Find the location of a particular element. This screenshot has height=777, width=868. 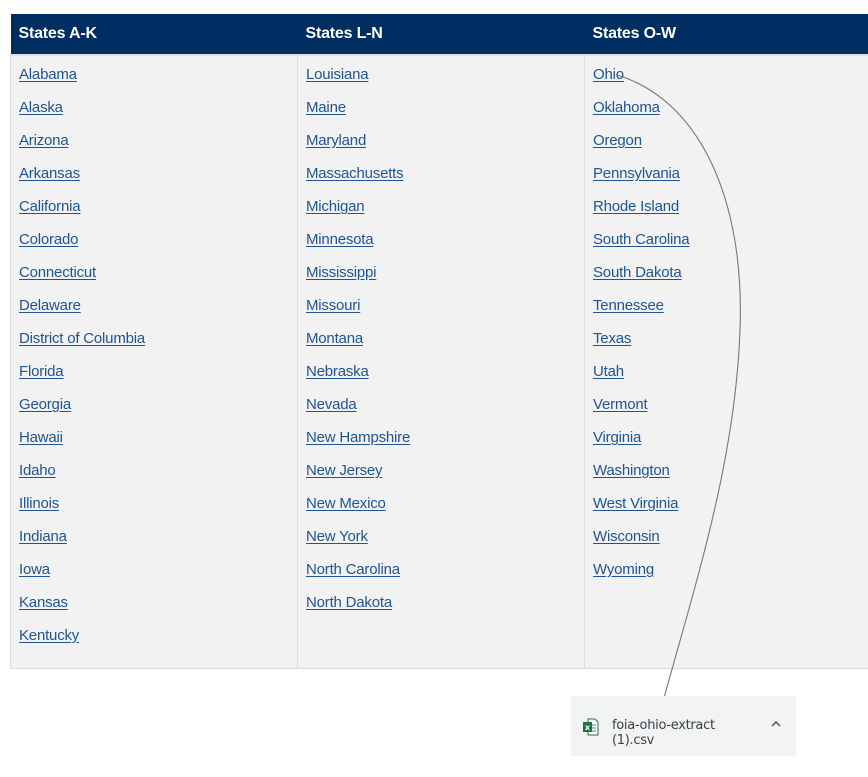

state-link-missouri: Missouri is located at coordinates (333, 305).